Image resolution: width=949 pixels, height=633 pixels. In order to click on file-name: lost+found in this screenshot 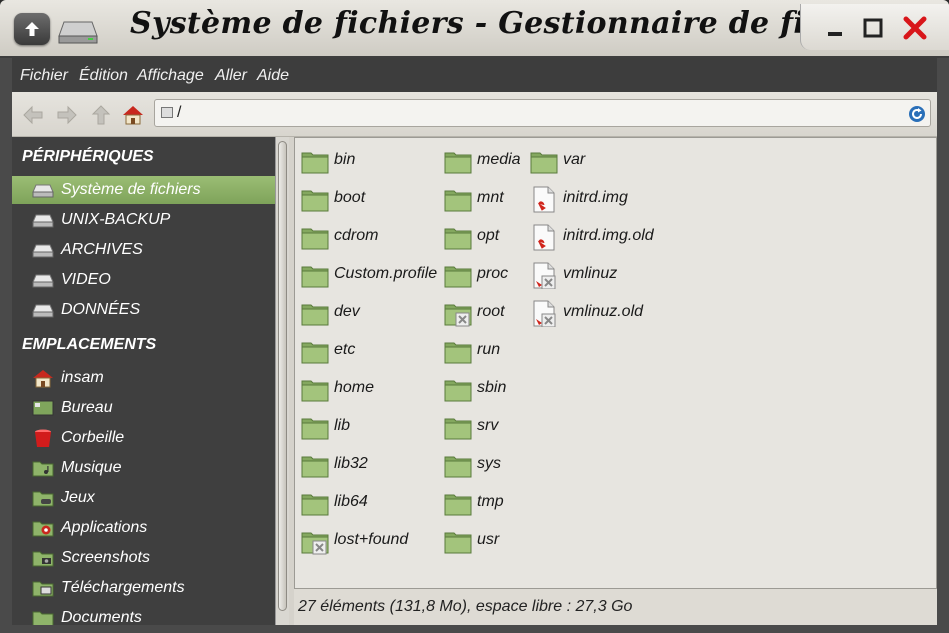, I will do `click(371, 539)`.